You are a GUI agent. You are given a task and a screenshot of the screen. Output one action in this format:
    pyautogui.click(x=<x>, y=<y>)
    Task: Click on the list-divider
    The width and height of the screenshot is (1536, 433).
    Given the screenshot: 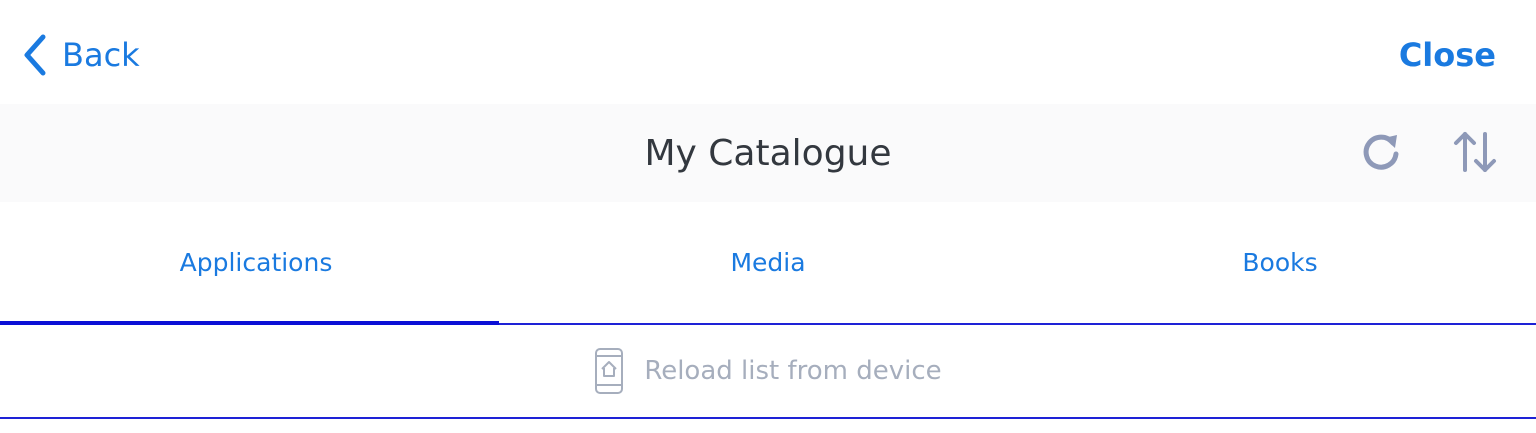 What is the action you would take?
    pyautogui.click(x=768, y=418)
    